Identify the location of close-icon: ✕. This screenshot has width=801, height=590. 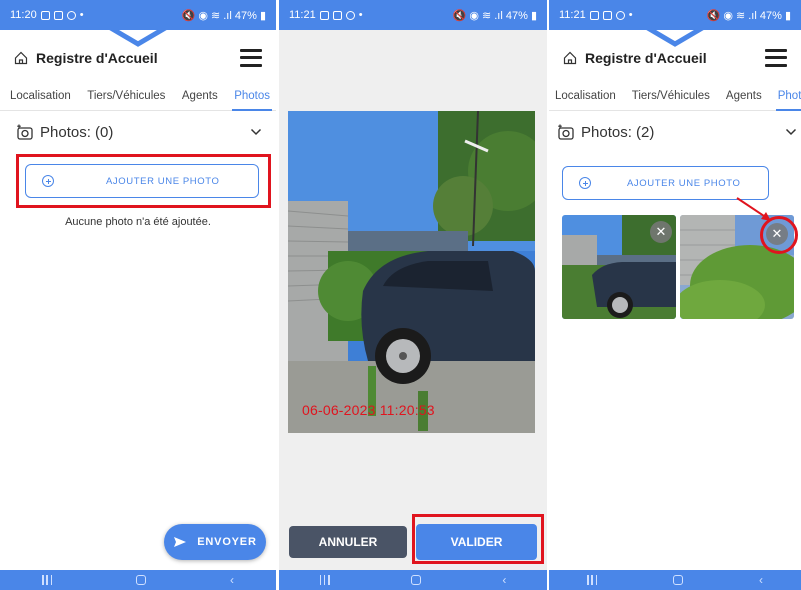
(661, 232).